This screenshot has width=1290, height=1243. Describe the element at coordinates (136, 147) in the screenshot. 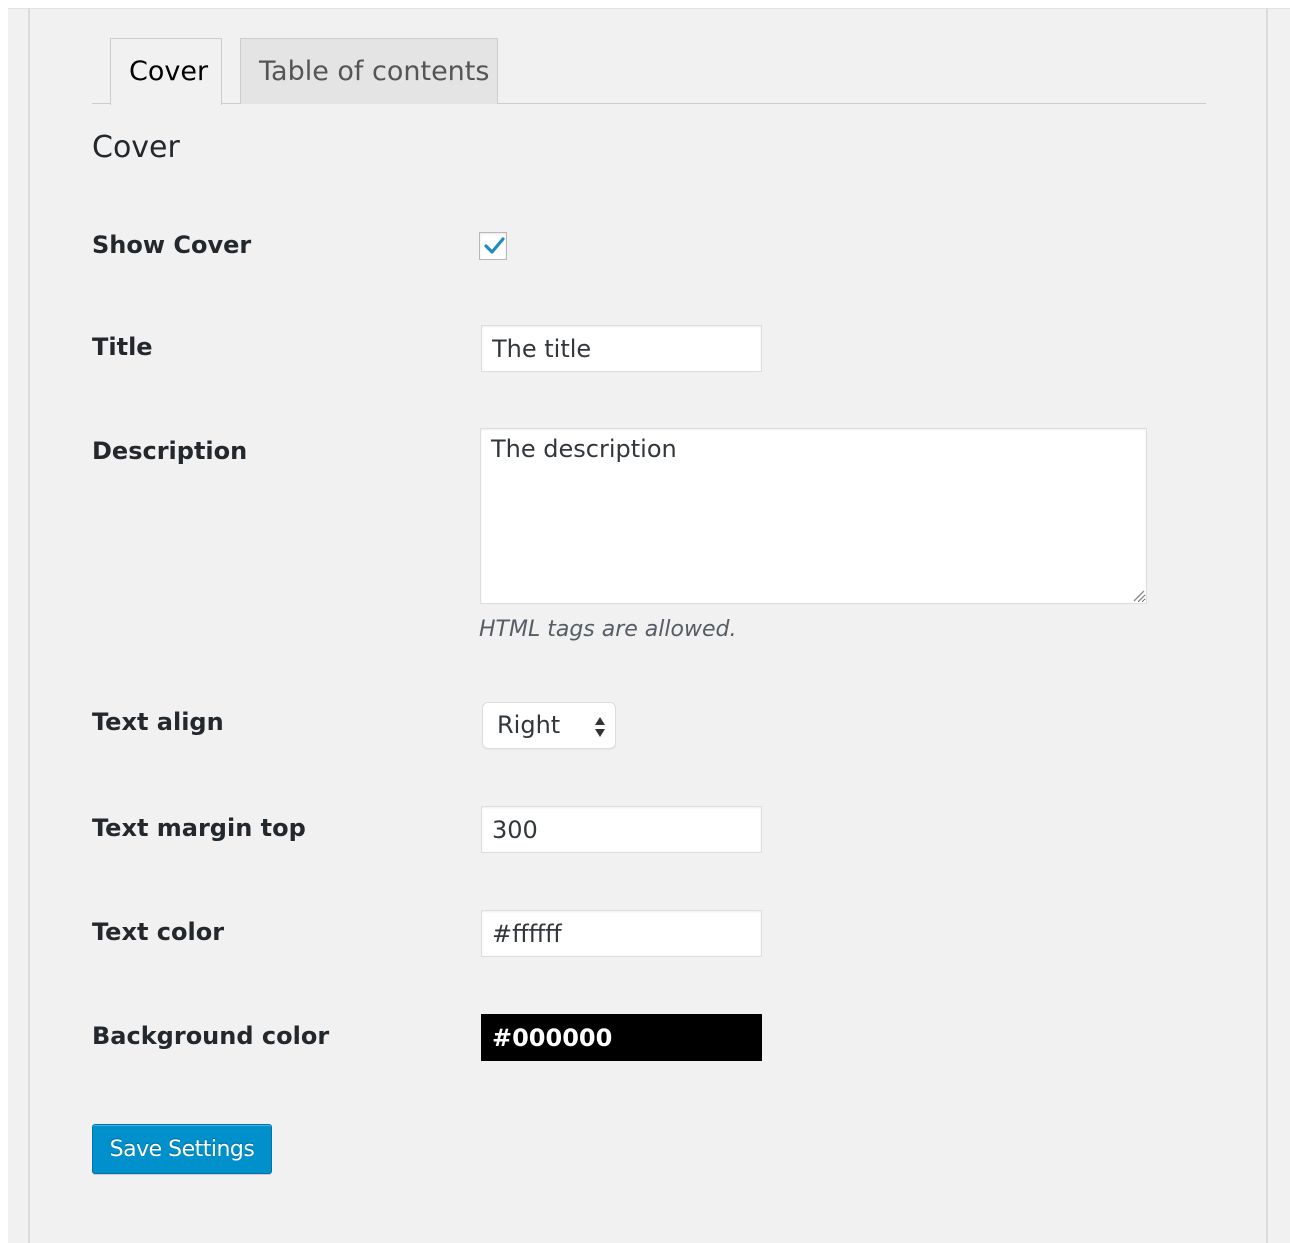

I see `section-title: Cover` at that location.